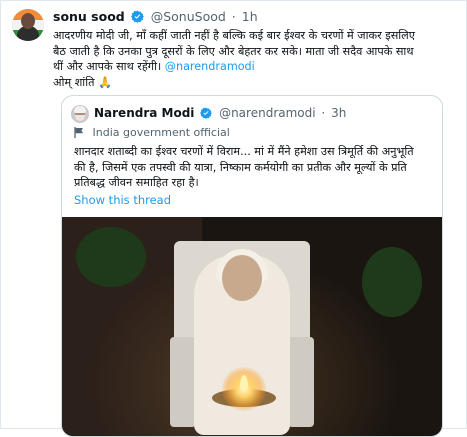  I want to click on tweet-text-line: थीं और आपके साथ रहेंगी। @narendramodi, so click(250, 67).